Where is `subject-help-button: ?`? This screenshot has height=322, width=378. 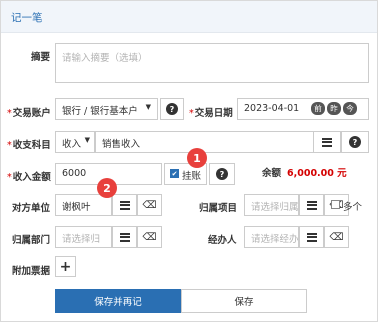
subject-help-button: ? is located at coordinates (355, 142).